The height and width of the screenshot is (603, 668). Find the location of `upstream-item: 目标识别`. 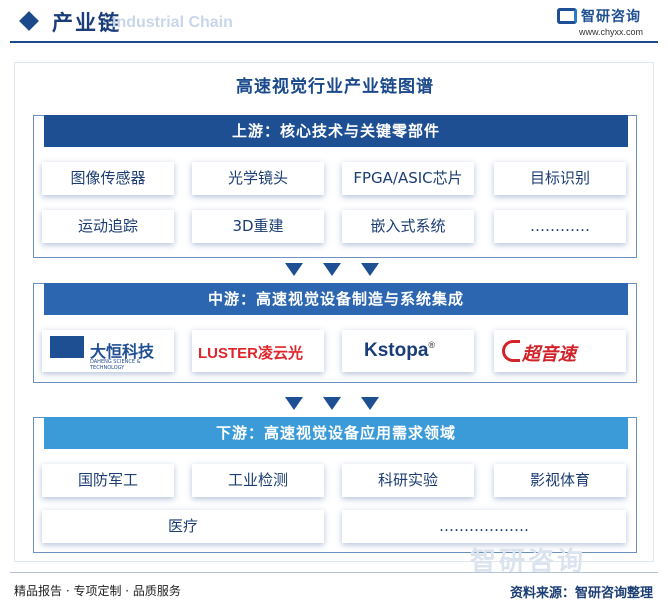

upstream-item: 目标识别 is located at coordinates (560, 178).